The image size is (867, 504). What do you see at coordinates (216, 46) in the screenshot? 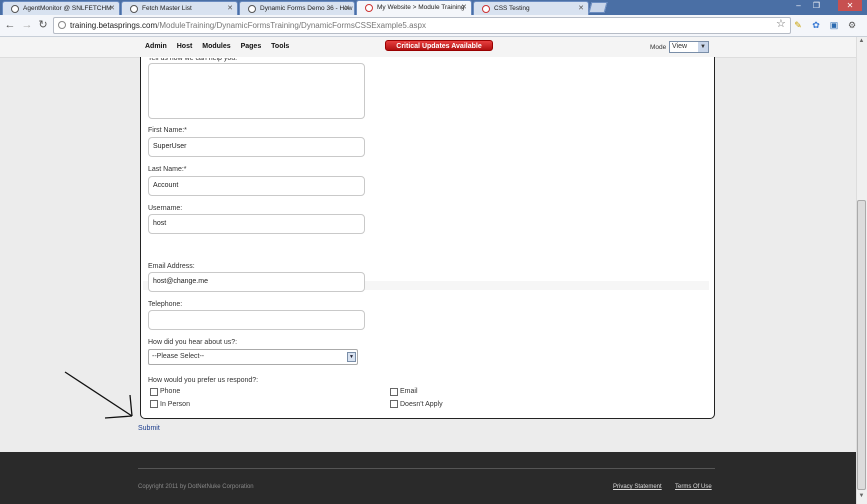
I see `menu-modules: Modules` at bounding box center [216, 46].